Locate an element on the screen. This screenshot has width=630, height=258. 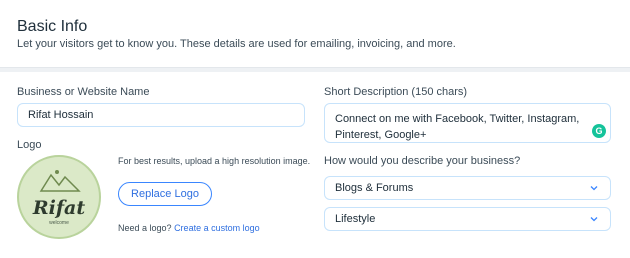
section-title: Basic Info is located at coordinates (52, 26).